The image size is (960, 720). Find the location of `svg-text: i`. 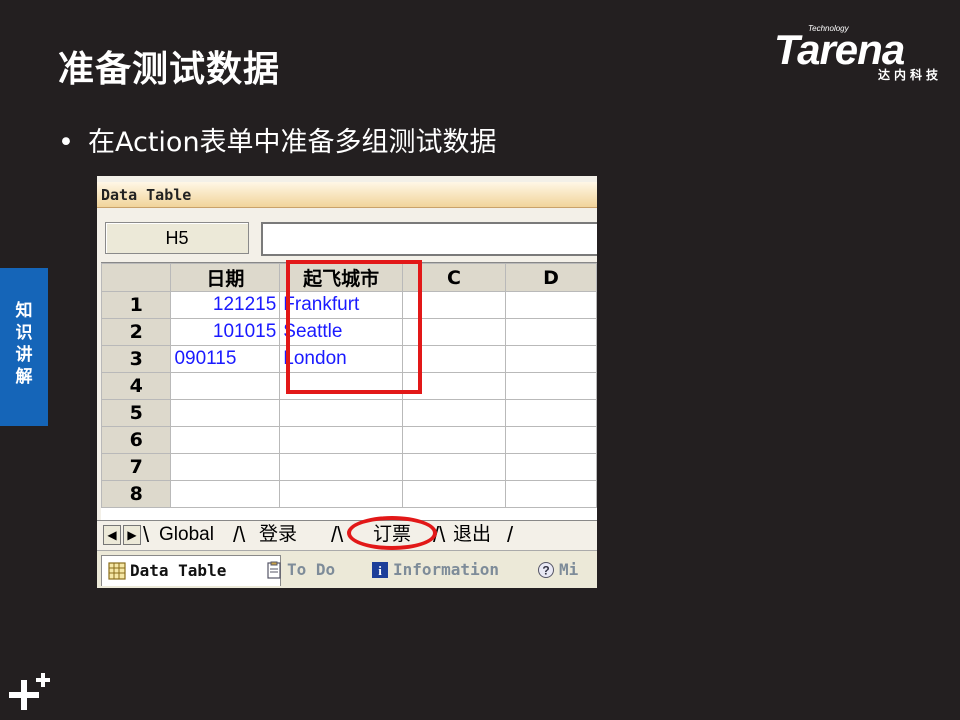

svg-text: i is located at coordinates (380, 570).